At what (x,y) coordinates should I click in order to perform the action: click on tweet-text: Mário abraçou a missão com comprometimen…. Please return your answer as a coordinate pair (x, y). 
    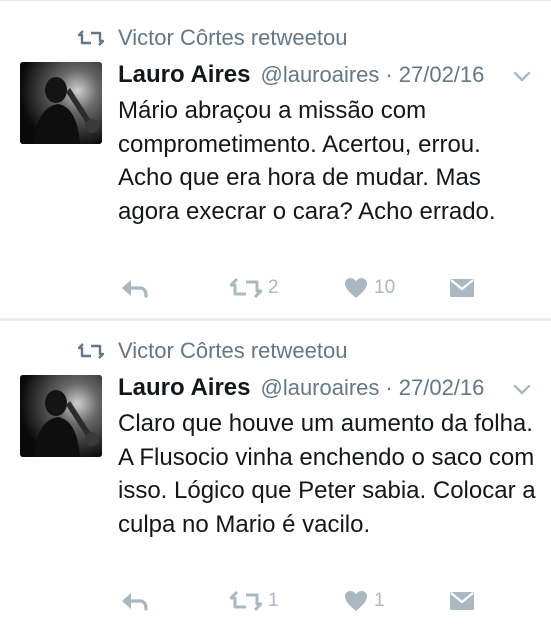
    Looking at the image, I should click on (307, 161).